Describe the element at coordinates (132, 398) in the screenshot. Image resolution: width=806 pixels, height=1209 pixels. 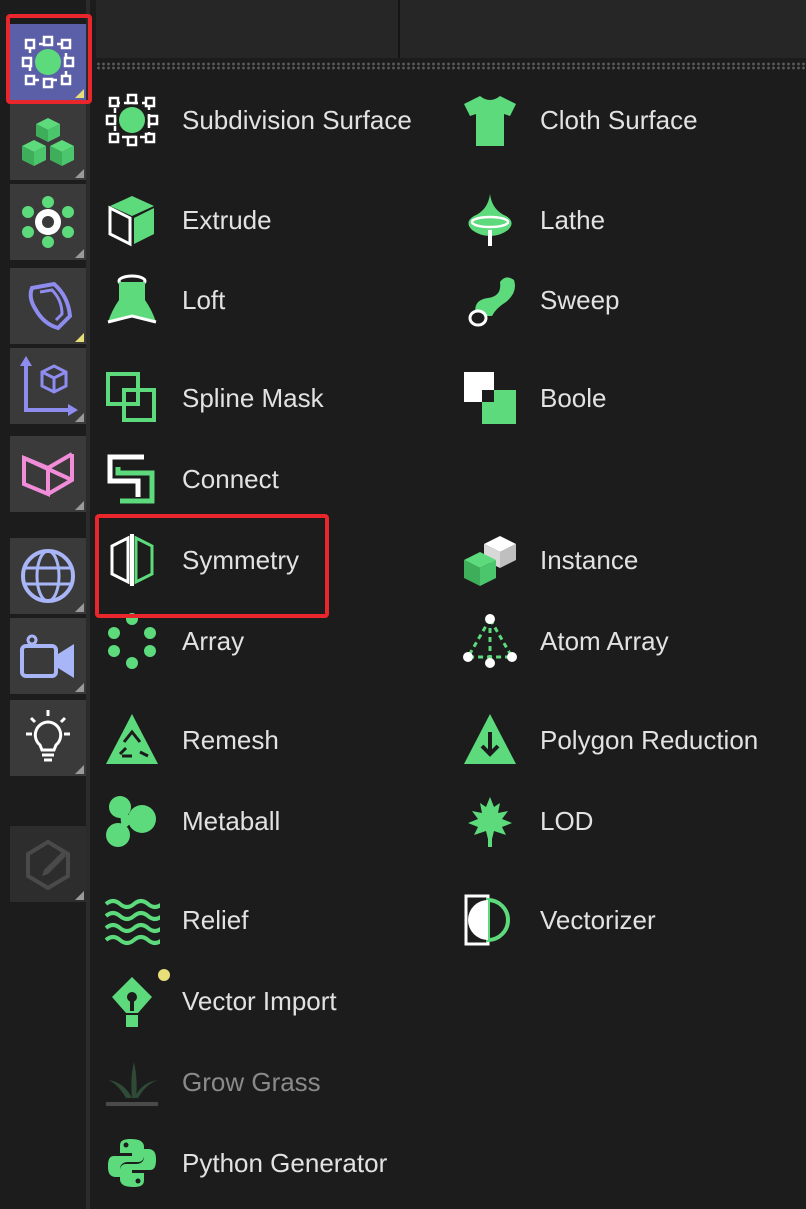
I see `spline-mask-icon` at that location.